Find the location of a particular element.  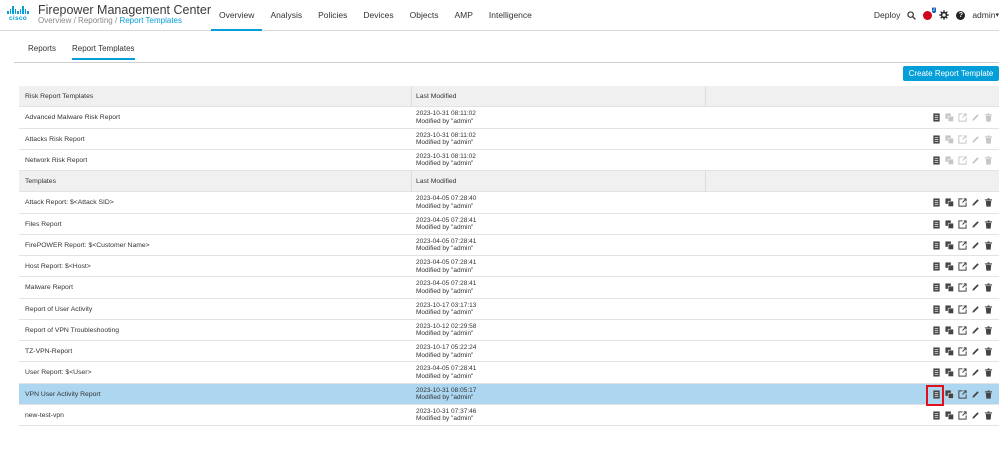

tab-report-templates: Report Templates is located at coordinates (103, 52).